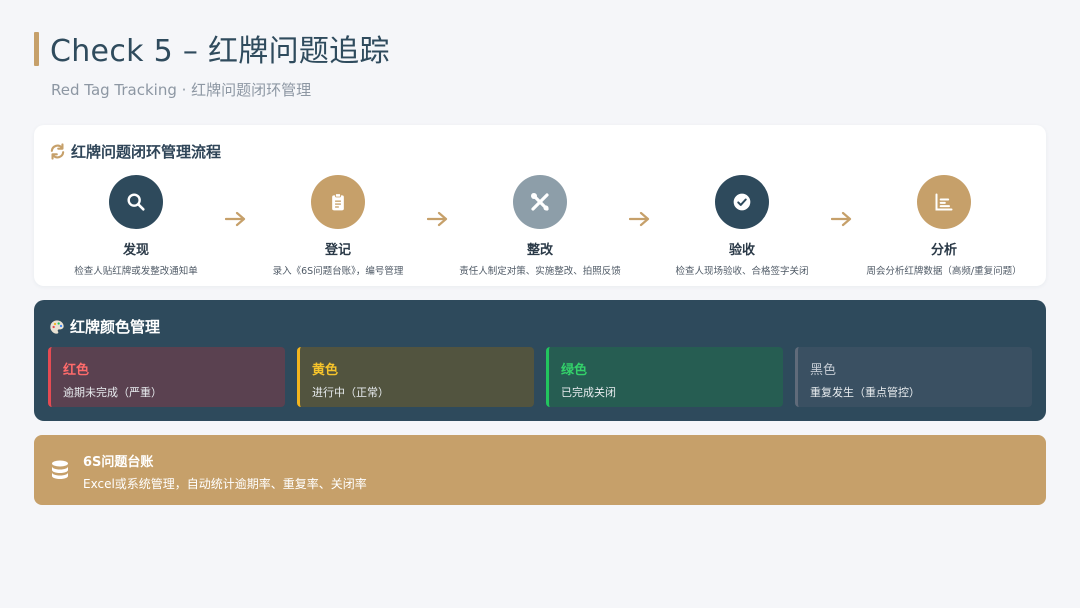  I want to click on step-label: 登记, so click(337, 250).